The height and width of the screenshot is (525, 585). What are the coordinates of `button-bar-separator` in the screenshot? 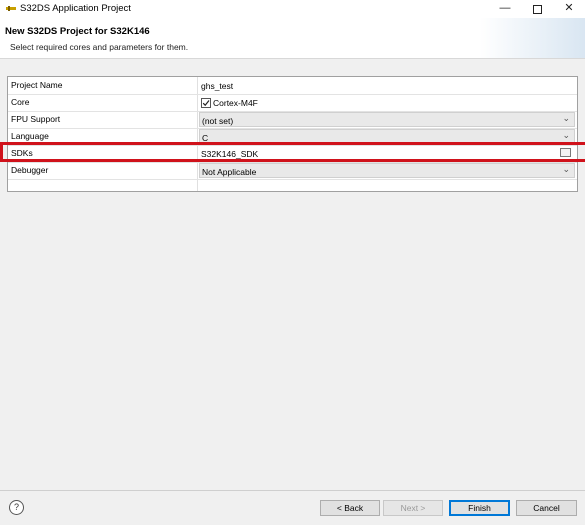 It's located at (292, 490).